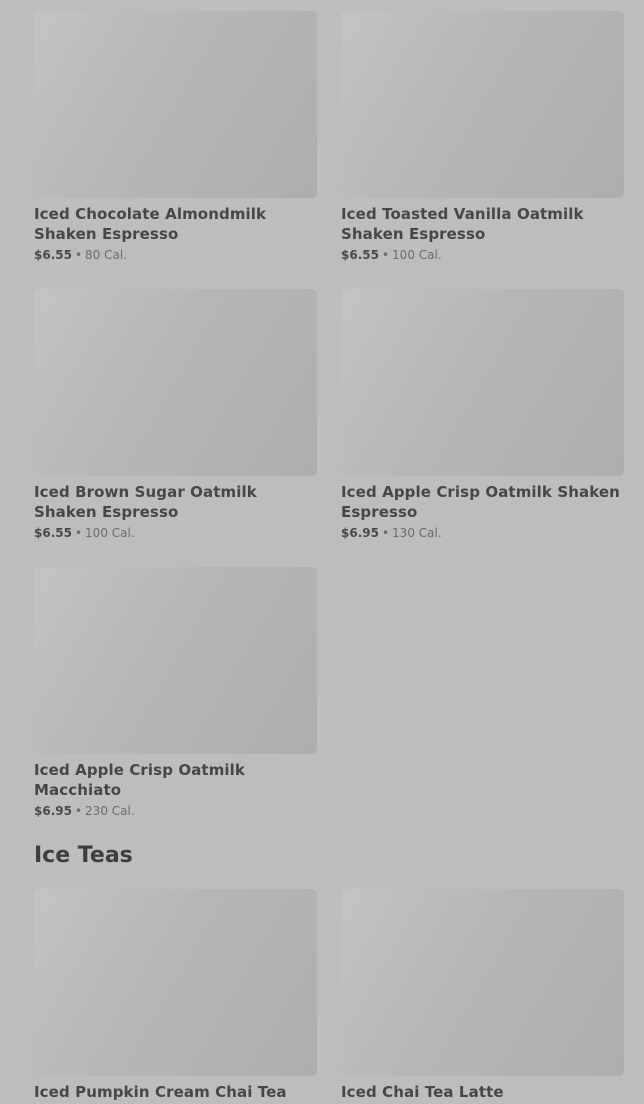  Describe the element at coordinates (482, 533) in the screenshot. I see `product-meta: $6.95 • 130 Cal.` at that location.